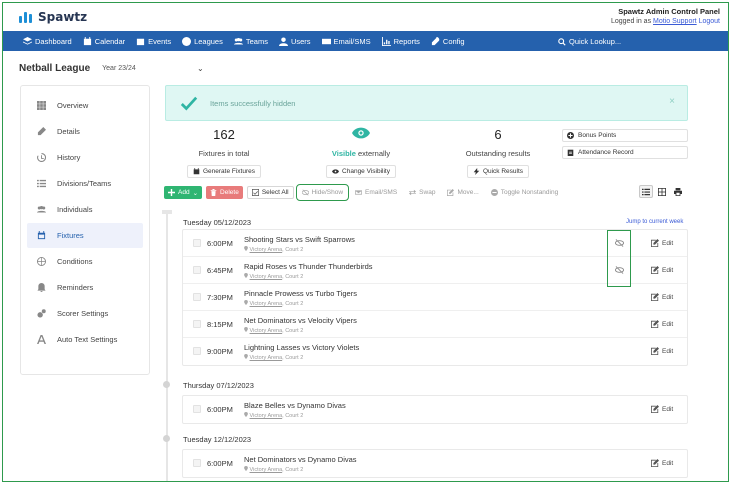  I want to click on sidebar-item-auto-text-settings: Auto Text Settings, so click(85, 339).